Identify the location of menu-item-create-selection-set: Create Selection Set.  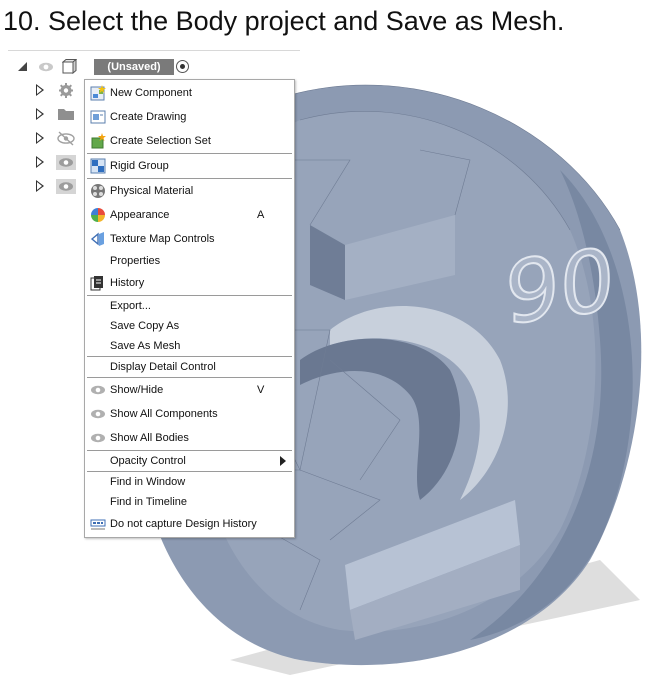
(189, 141).